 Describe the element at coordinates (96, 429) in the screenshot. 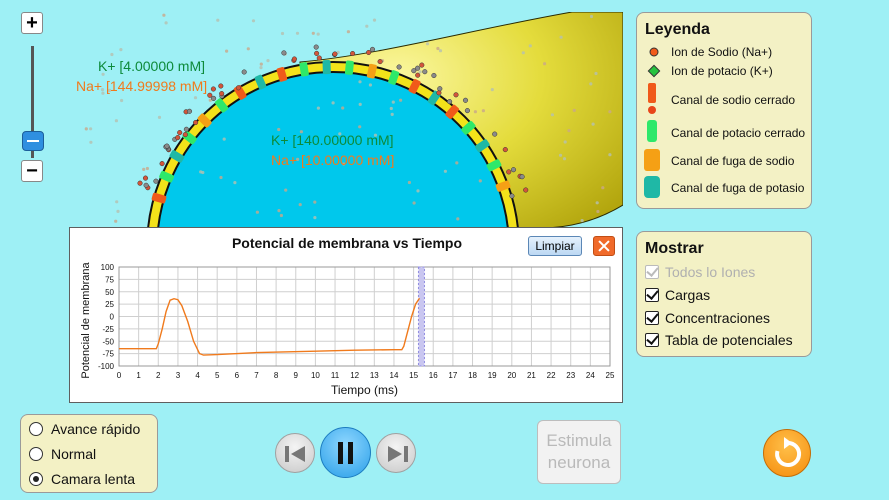

I see `speed-label: Avance rápido` at that location.